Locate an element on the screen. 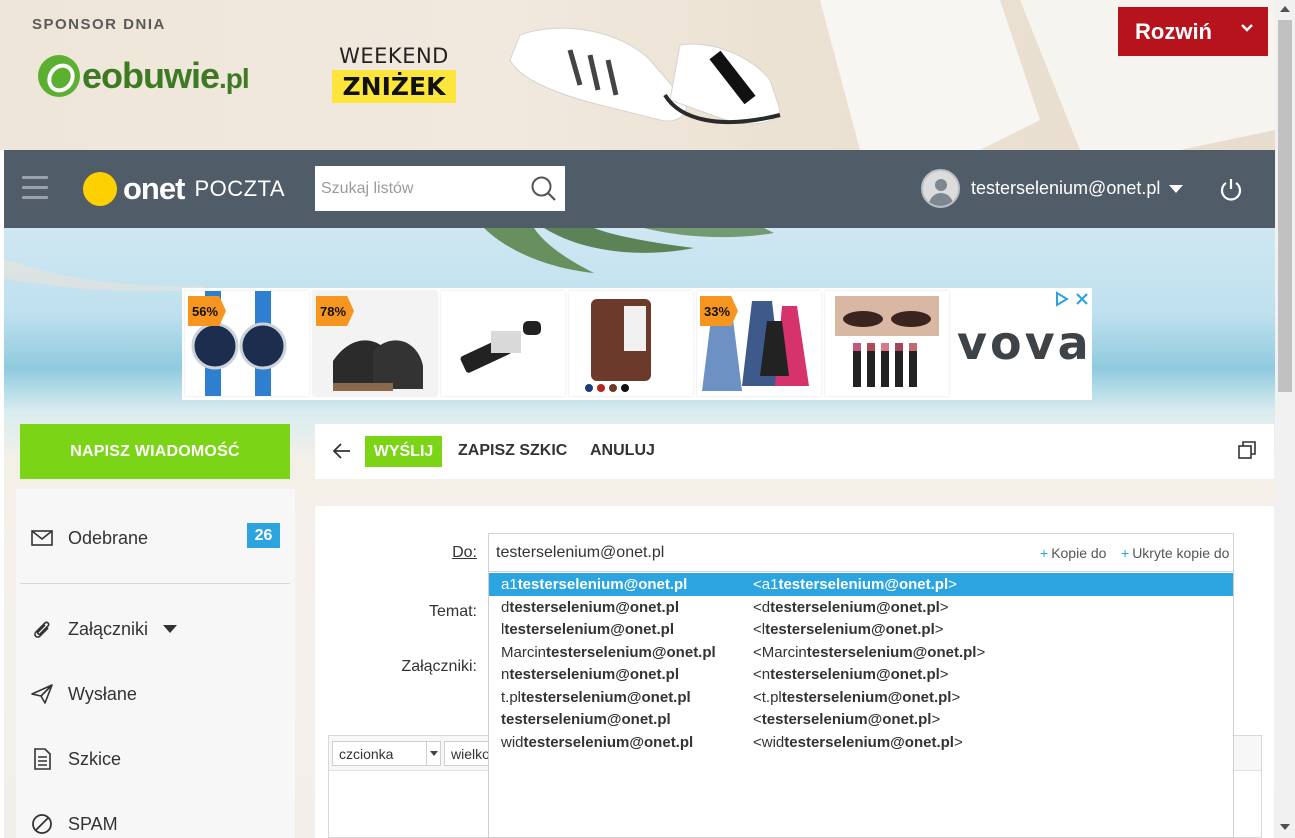 The image size is (1295, 838). save-draft-button: ZAPISZ SZKIC is located at coordinates (512, 451).